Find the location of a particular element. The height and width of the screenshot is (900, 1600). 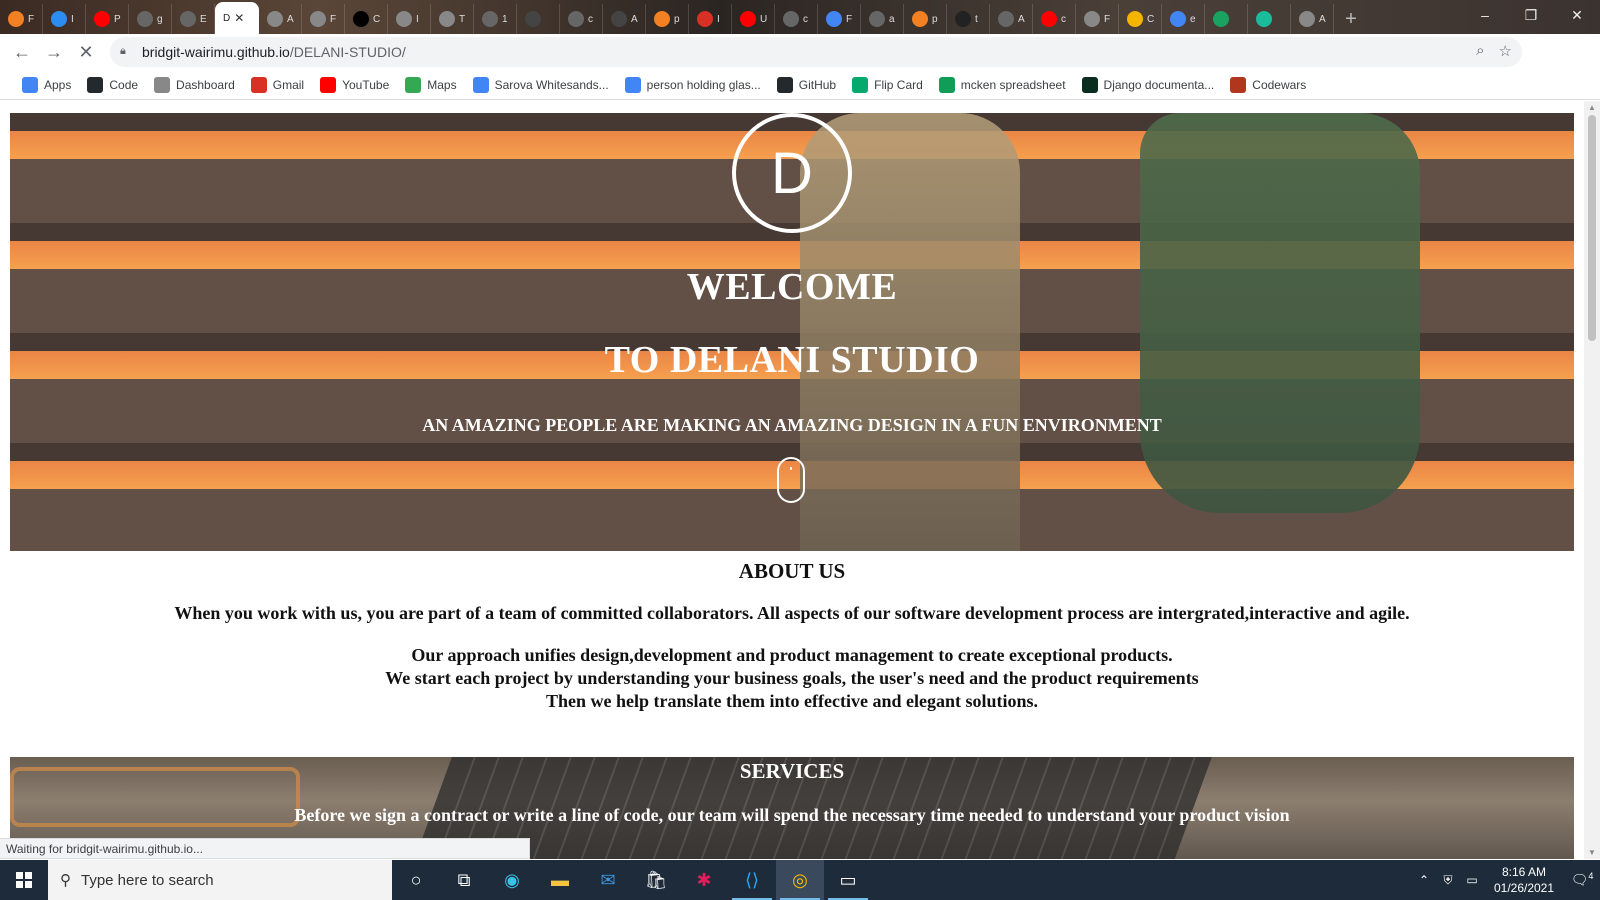

tab-16: I is located at coordinates (710, 19).